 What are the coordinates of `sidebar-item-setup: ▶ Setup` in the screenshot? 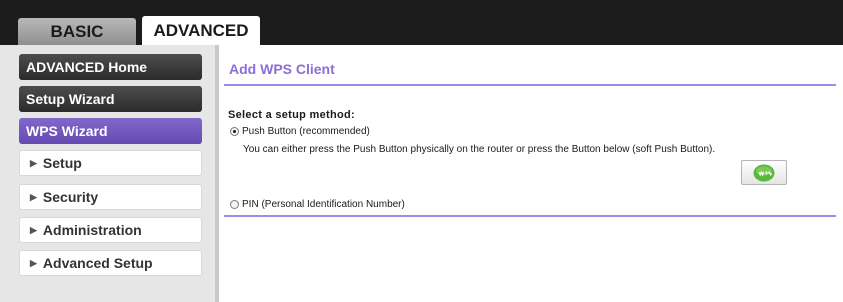 It's located at (110, 163).